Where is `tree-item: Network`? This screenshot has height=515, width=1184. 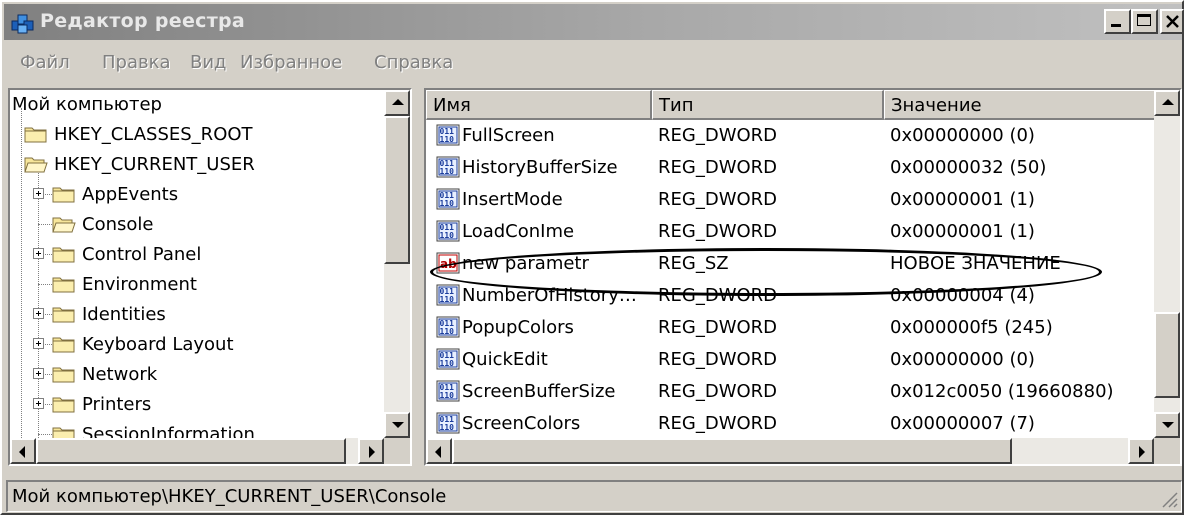
tree-item: Network is located at coordinates (199, 375).